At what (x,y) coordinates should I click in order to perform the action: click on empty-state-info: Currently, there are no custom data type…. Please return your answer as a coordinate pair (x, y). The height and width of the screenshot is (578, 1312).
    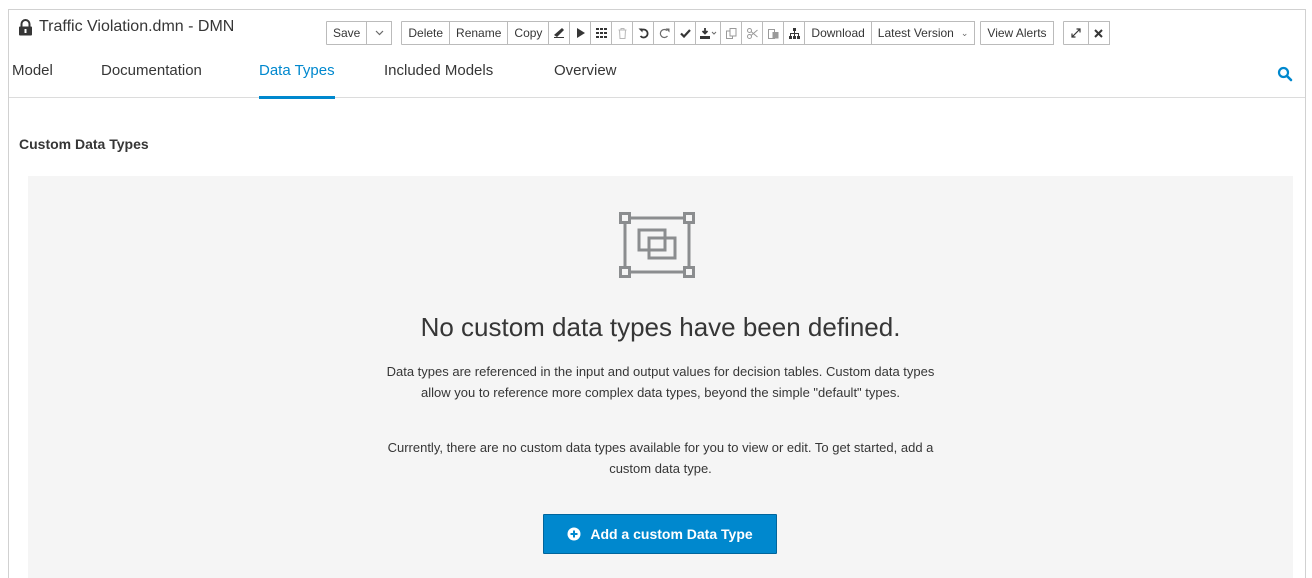
    Looking at the image, I should click on (660, 458).